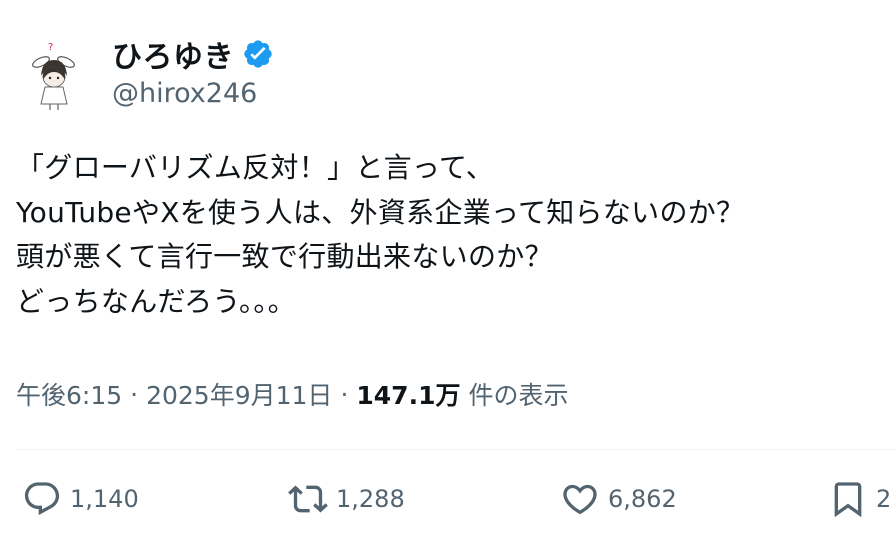  Describe the element at coordinates (69, 394) in the screenshot. I see `tweet-time: 午後6:15` at that location.